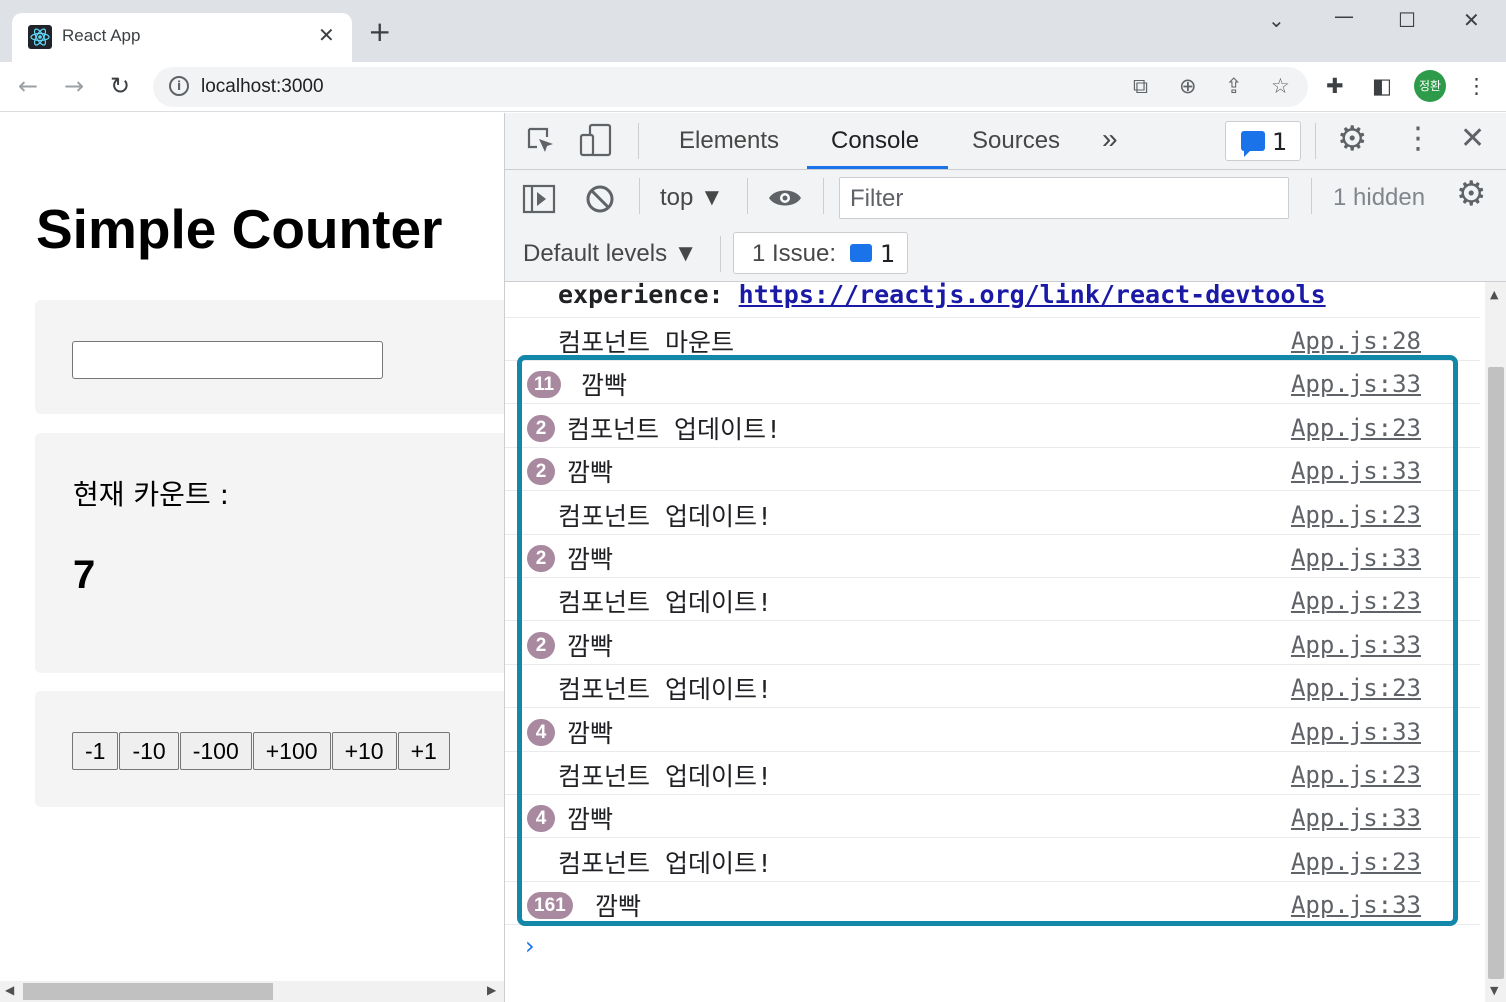  I want to click on site-info-icon: i, so click(179, 86).